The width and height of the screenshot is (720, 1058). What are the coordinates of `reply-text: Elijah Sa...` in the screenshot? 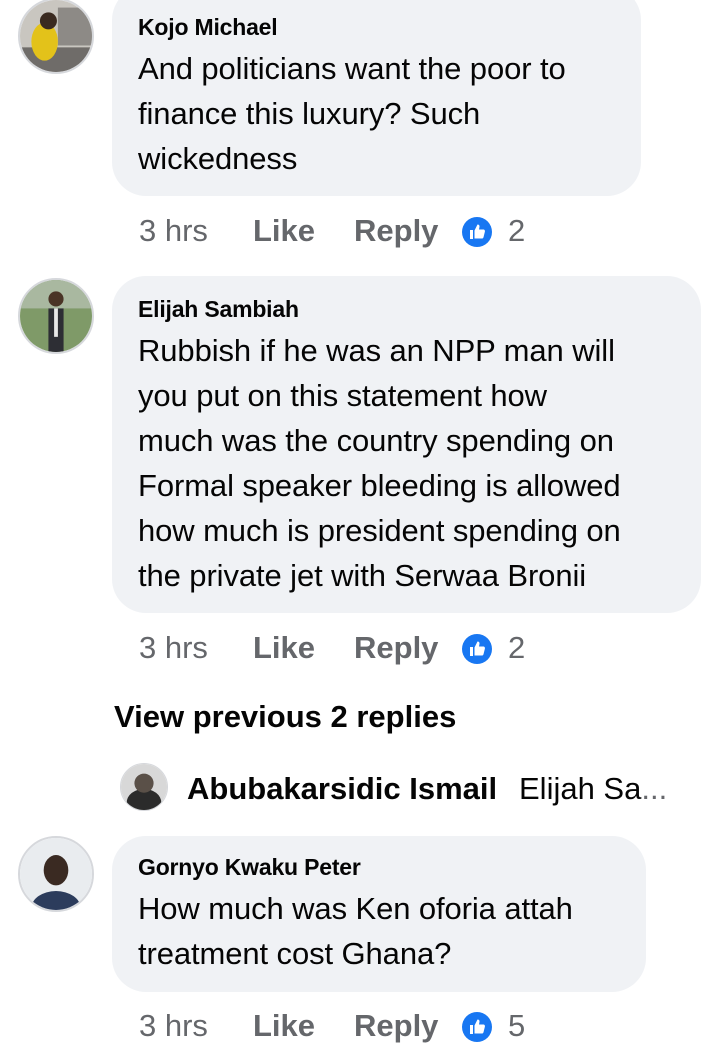 It's located at (593, 789).